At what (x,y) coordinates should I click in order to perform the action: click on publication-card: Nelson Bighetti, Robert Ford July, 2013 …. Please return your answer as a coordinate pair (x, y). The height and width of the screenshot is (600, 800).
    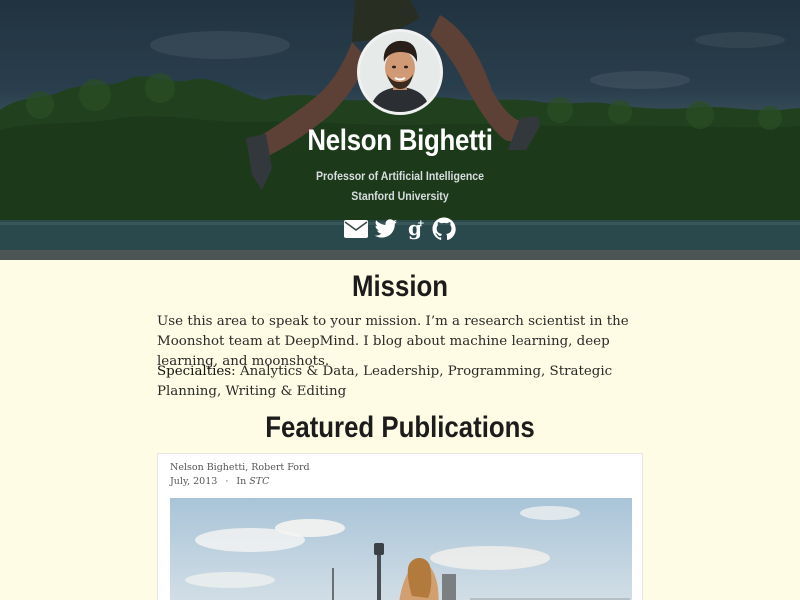
    Looking at the image, I should click on (400, 526).